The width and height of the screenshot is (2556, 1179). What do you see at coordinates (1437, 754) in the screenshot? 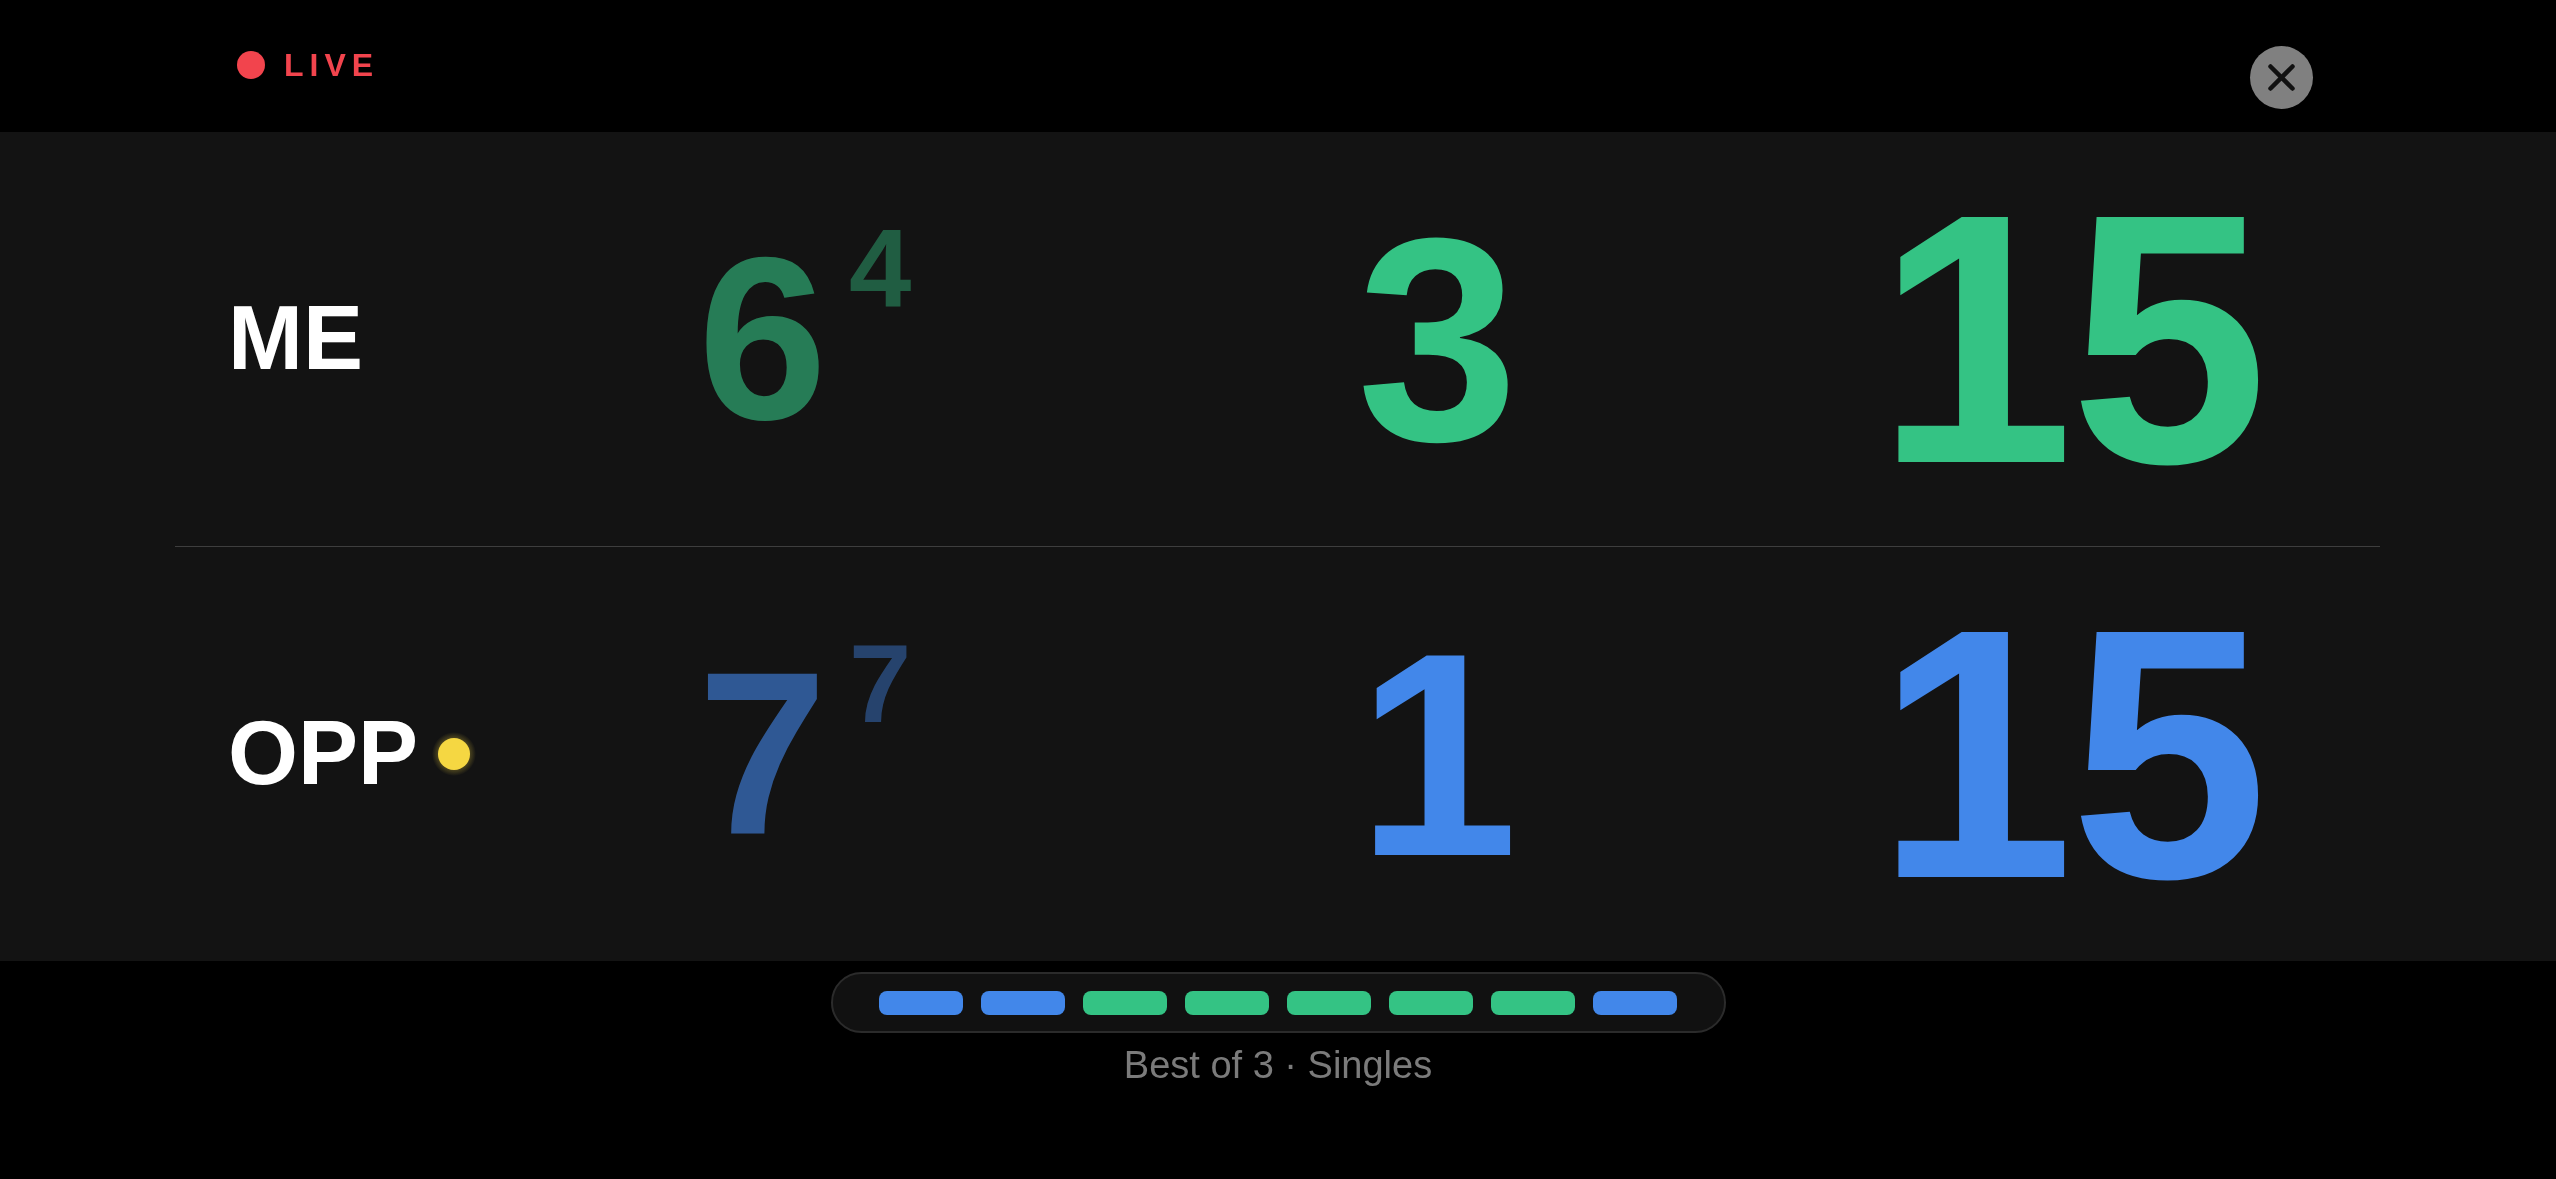
I see `game-score: 1` at bounding box center [1437, 754].